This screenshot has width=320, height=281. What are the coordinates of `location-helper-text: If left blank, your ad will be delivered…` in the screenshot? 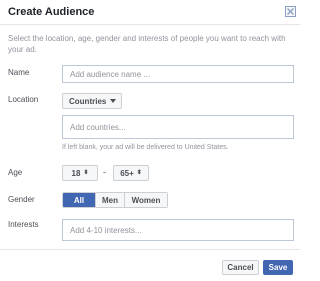 It's located at (145, 147).